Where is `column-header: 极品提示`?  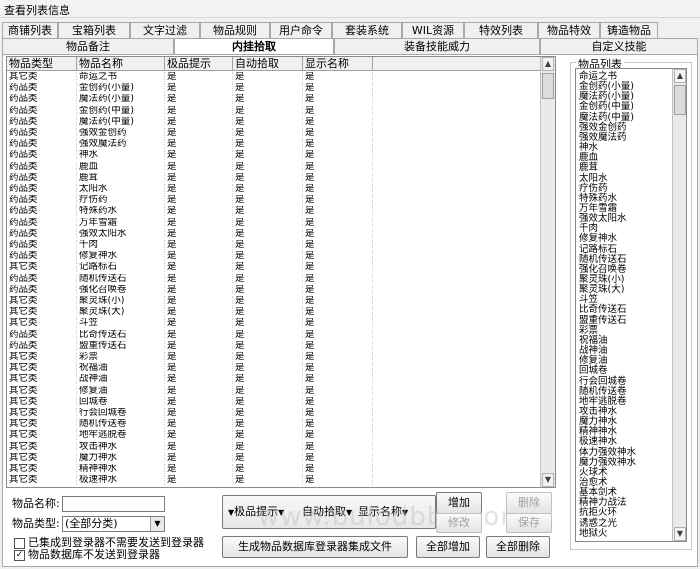
column-header: 极品提示 is located at coordinates (199, 63).